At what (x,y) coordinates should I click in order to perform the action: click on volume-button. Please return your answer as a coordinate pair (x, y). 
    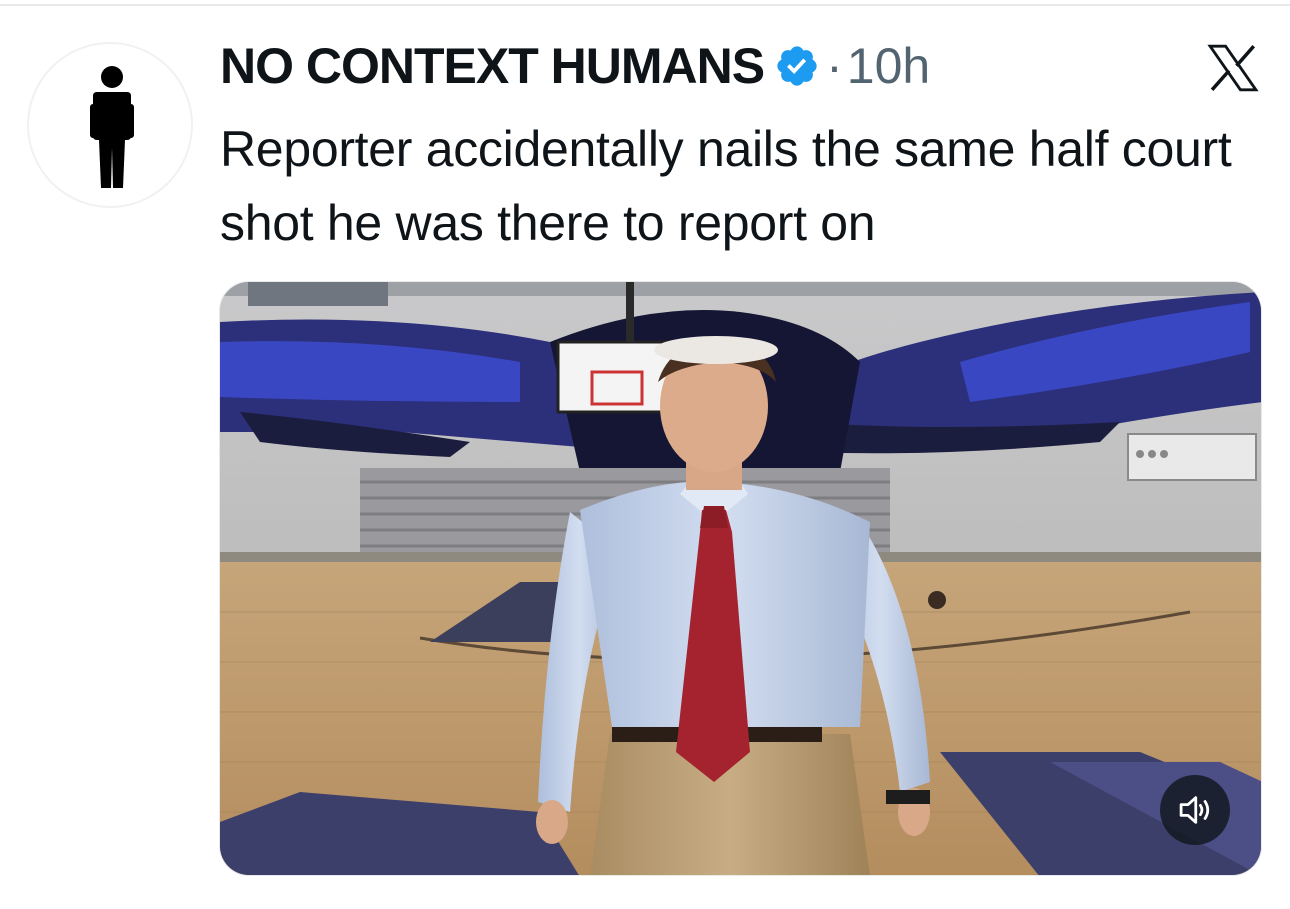
    Looking at the image, I should click on (1195, 810).